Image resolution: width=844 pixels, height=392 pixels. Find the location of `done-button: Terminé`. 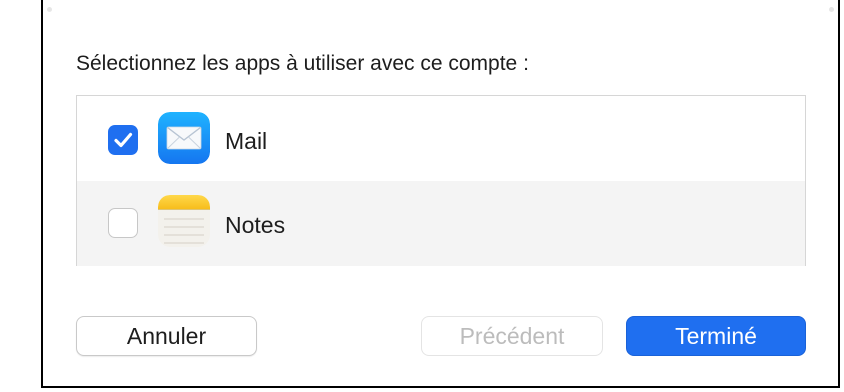

done-button: Terminé is located at coordinates (716, 336).